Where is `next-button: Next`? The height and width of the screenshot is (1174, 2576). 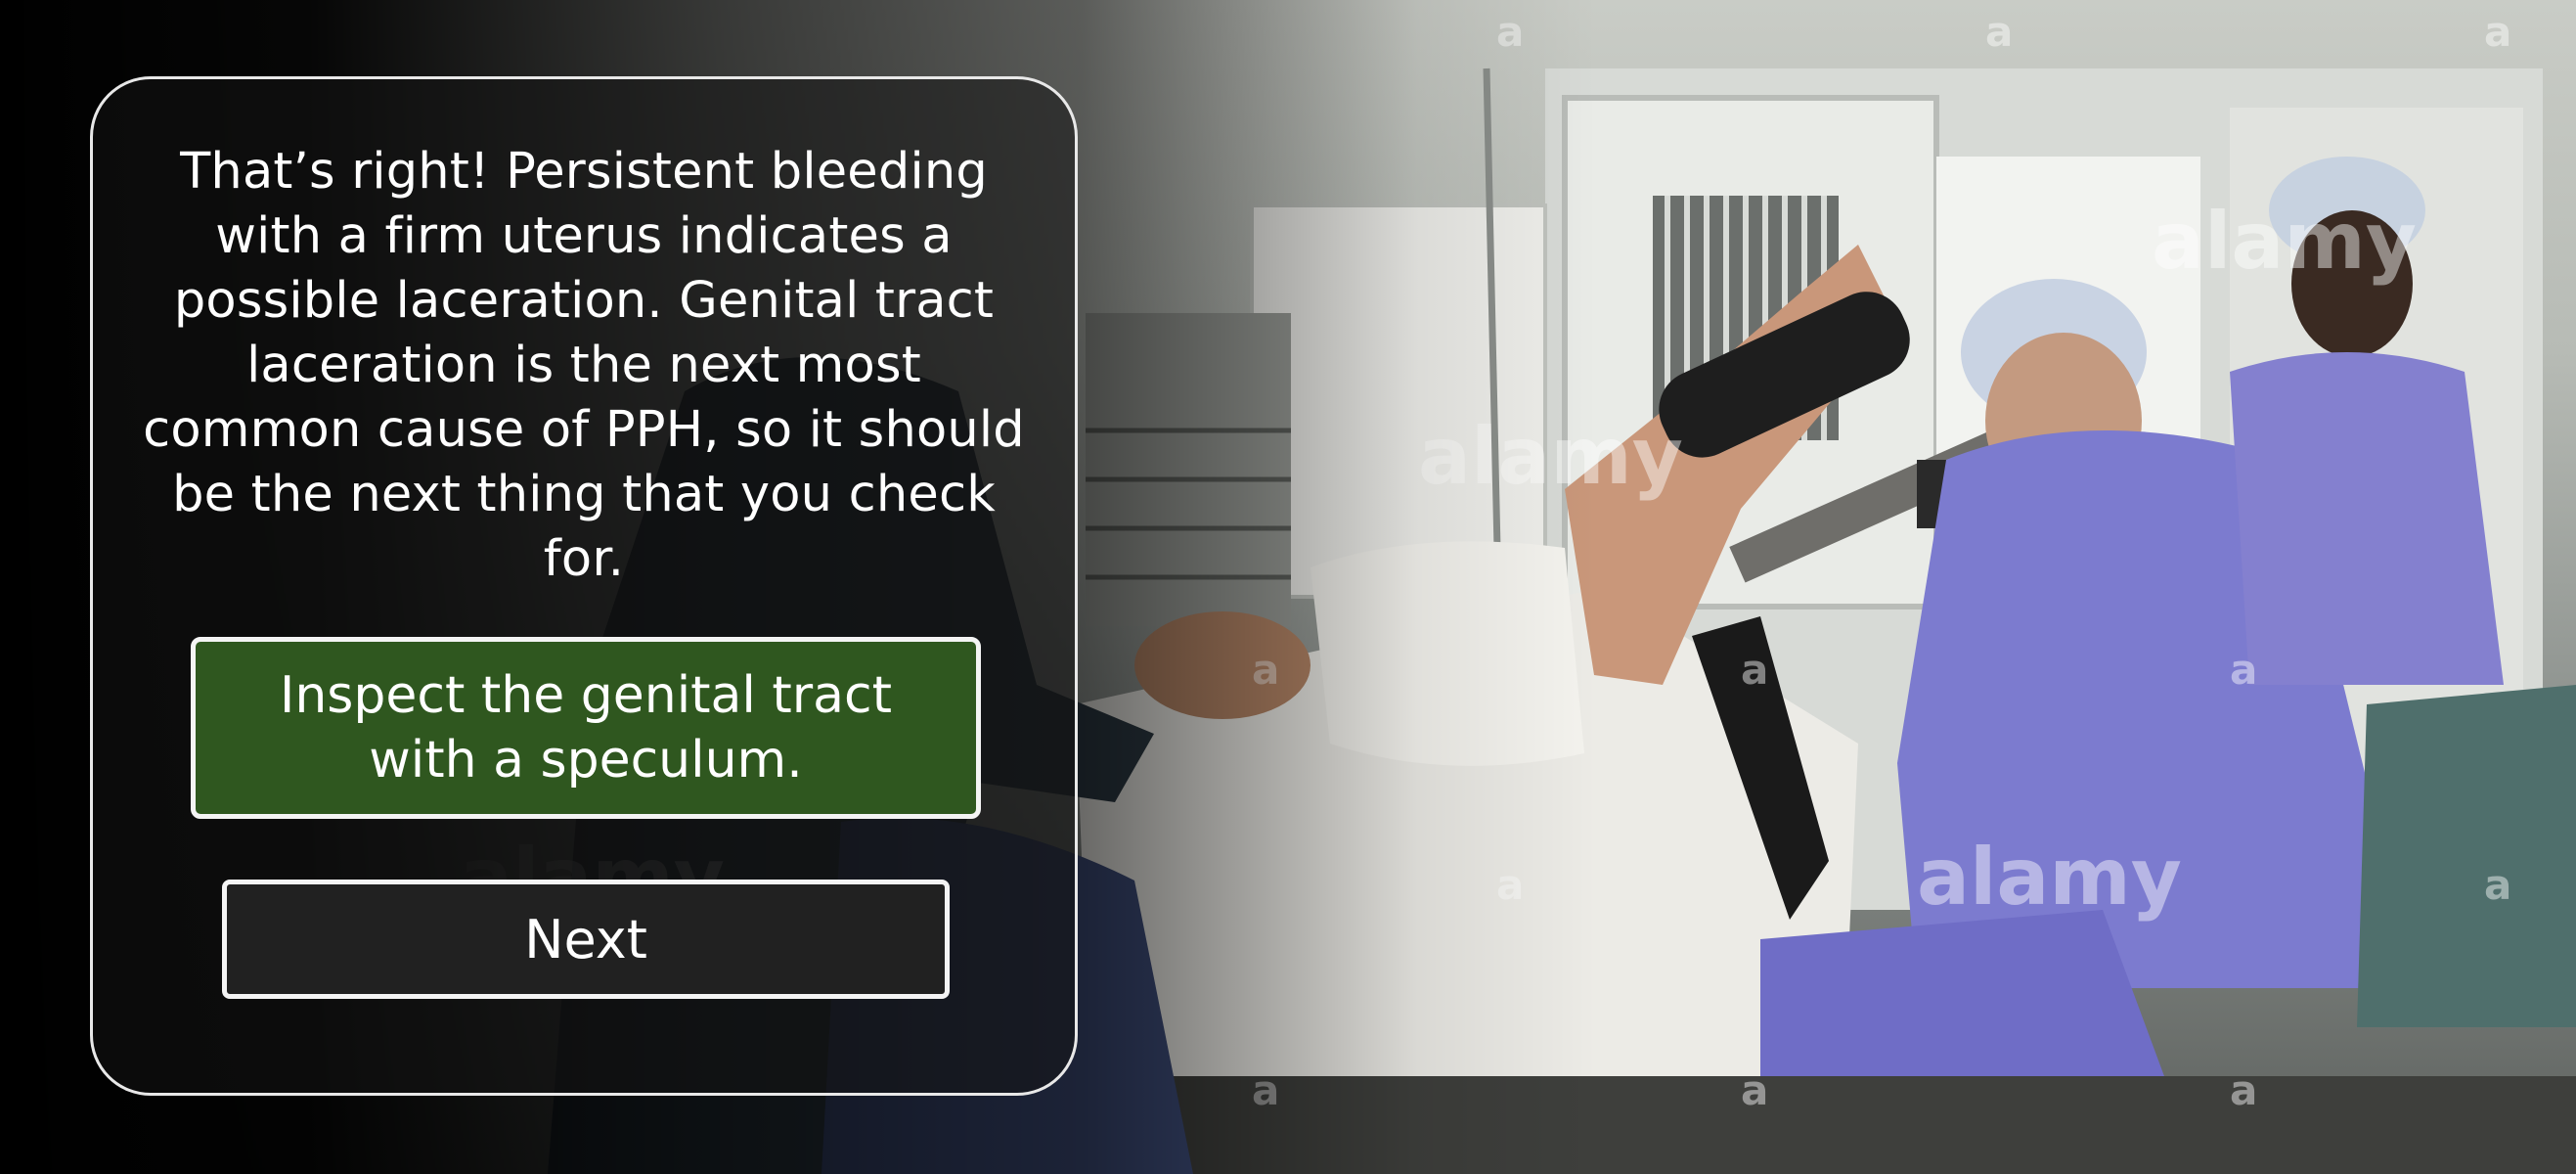 next-button: Next is located at coordinates (586, 939).